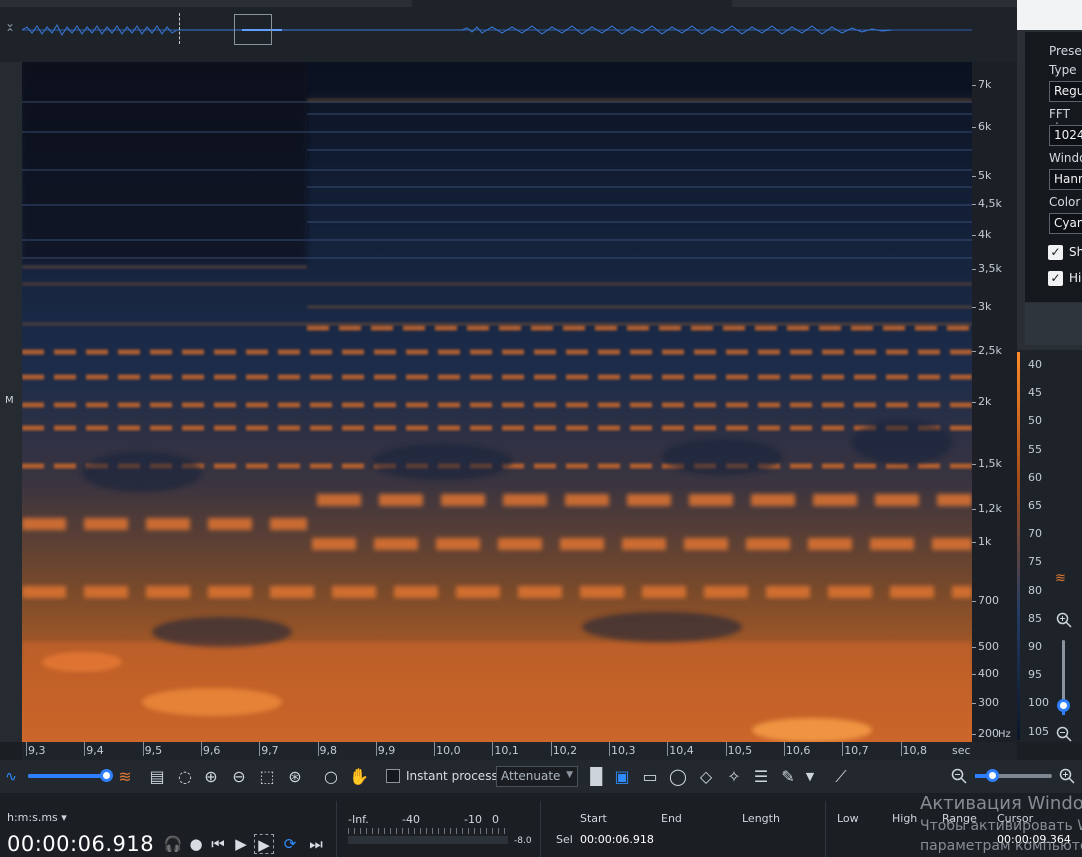 The height and width of the screenshot is (857, 1082). I want to click on db-scale, so click(1049, 546).